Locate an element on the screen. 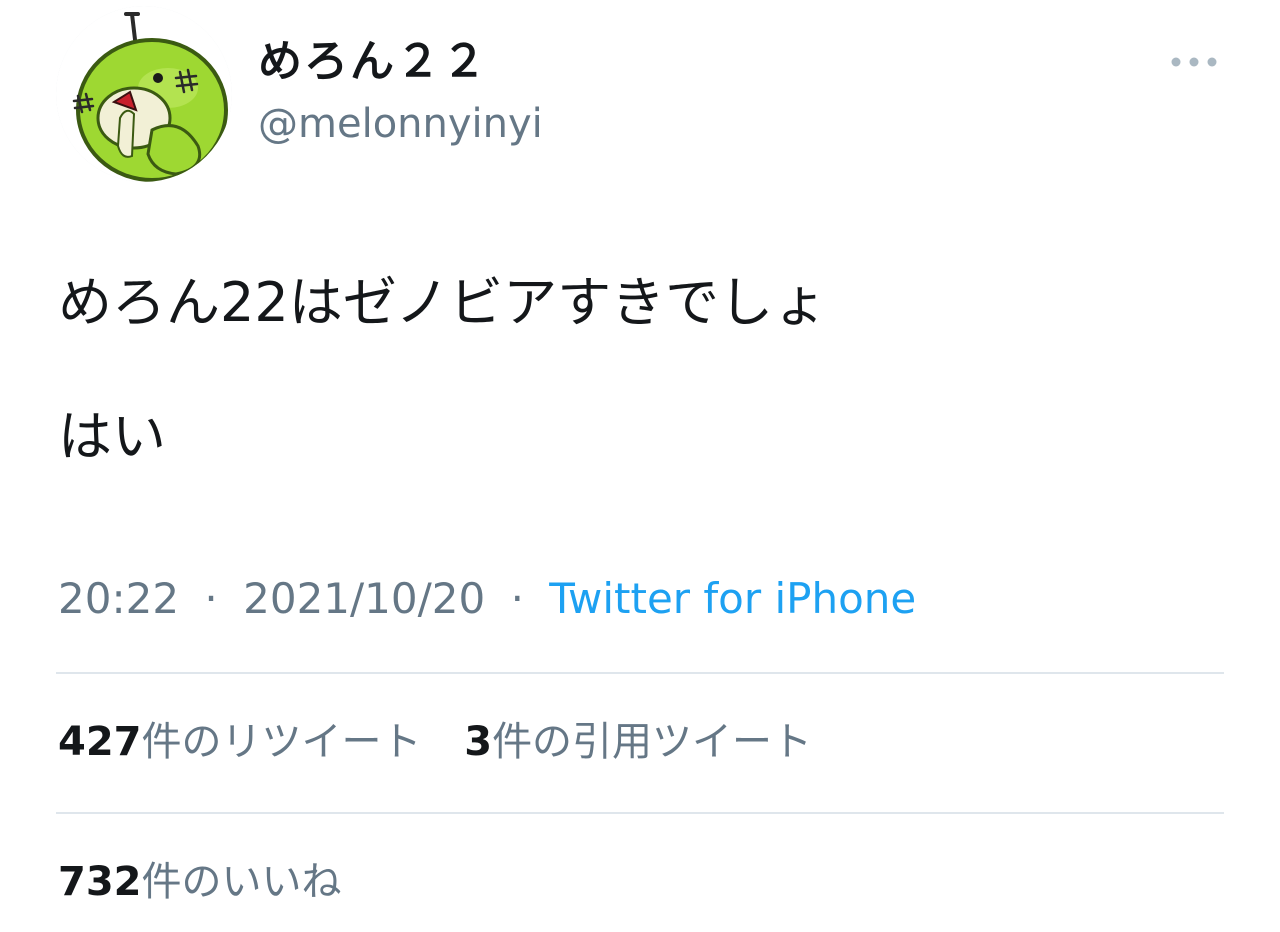 Image resolution: width=1280 pixels, height=932 pixels. retweet-label: 件のリツイート is located at coordinates (281, 742).